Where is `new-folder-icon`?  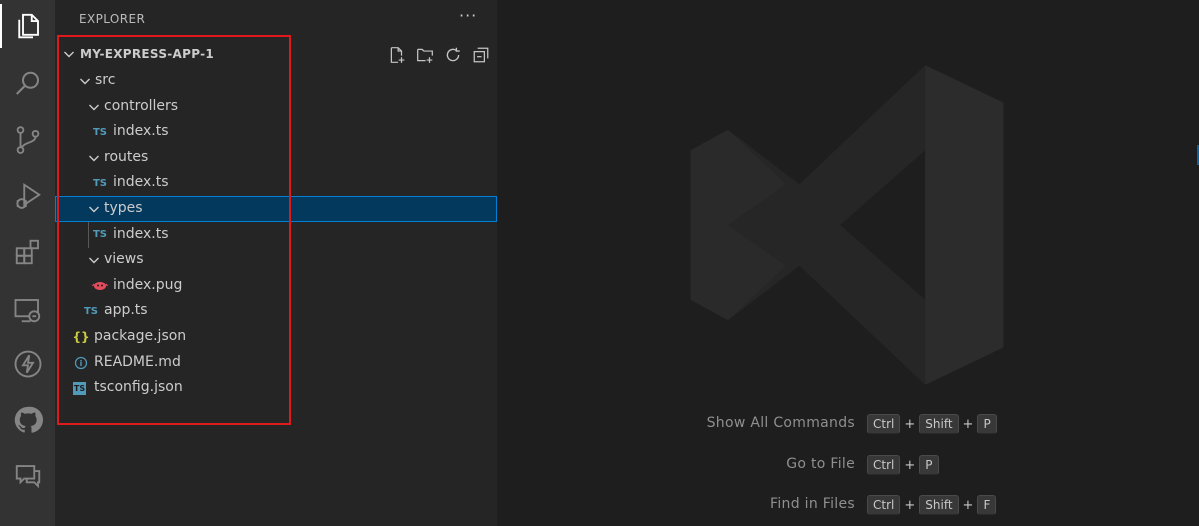 new-folder-icon is located at coordinates (425, 55).